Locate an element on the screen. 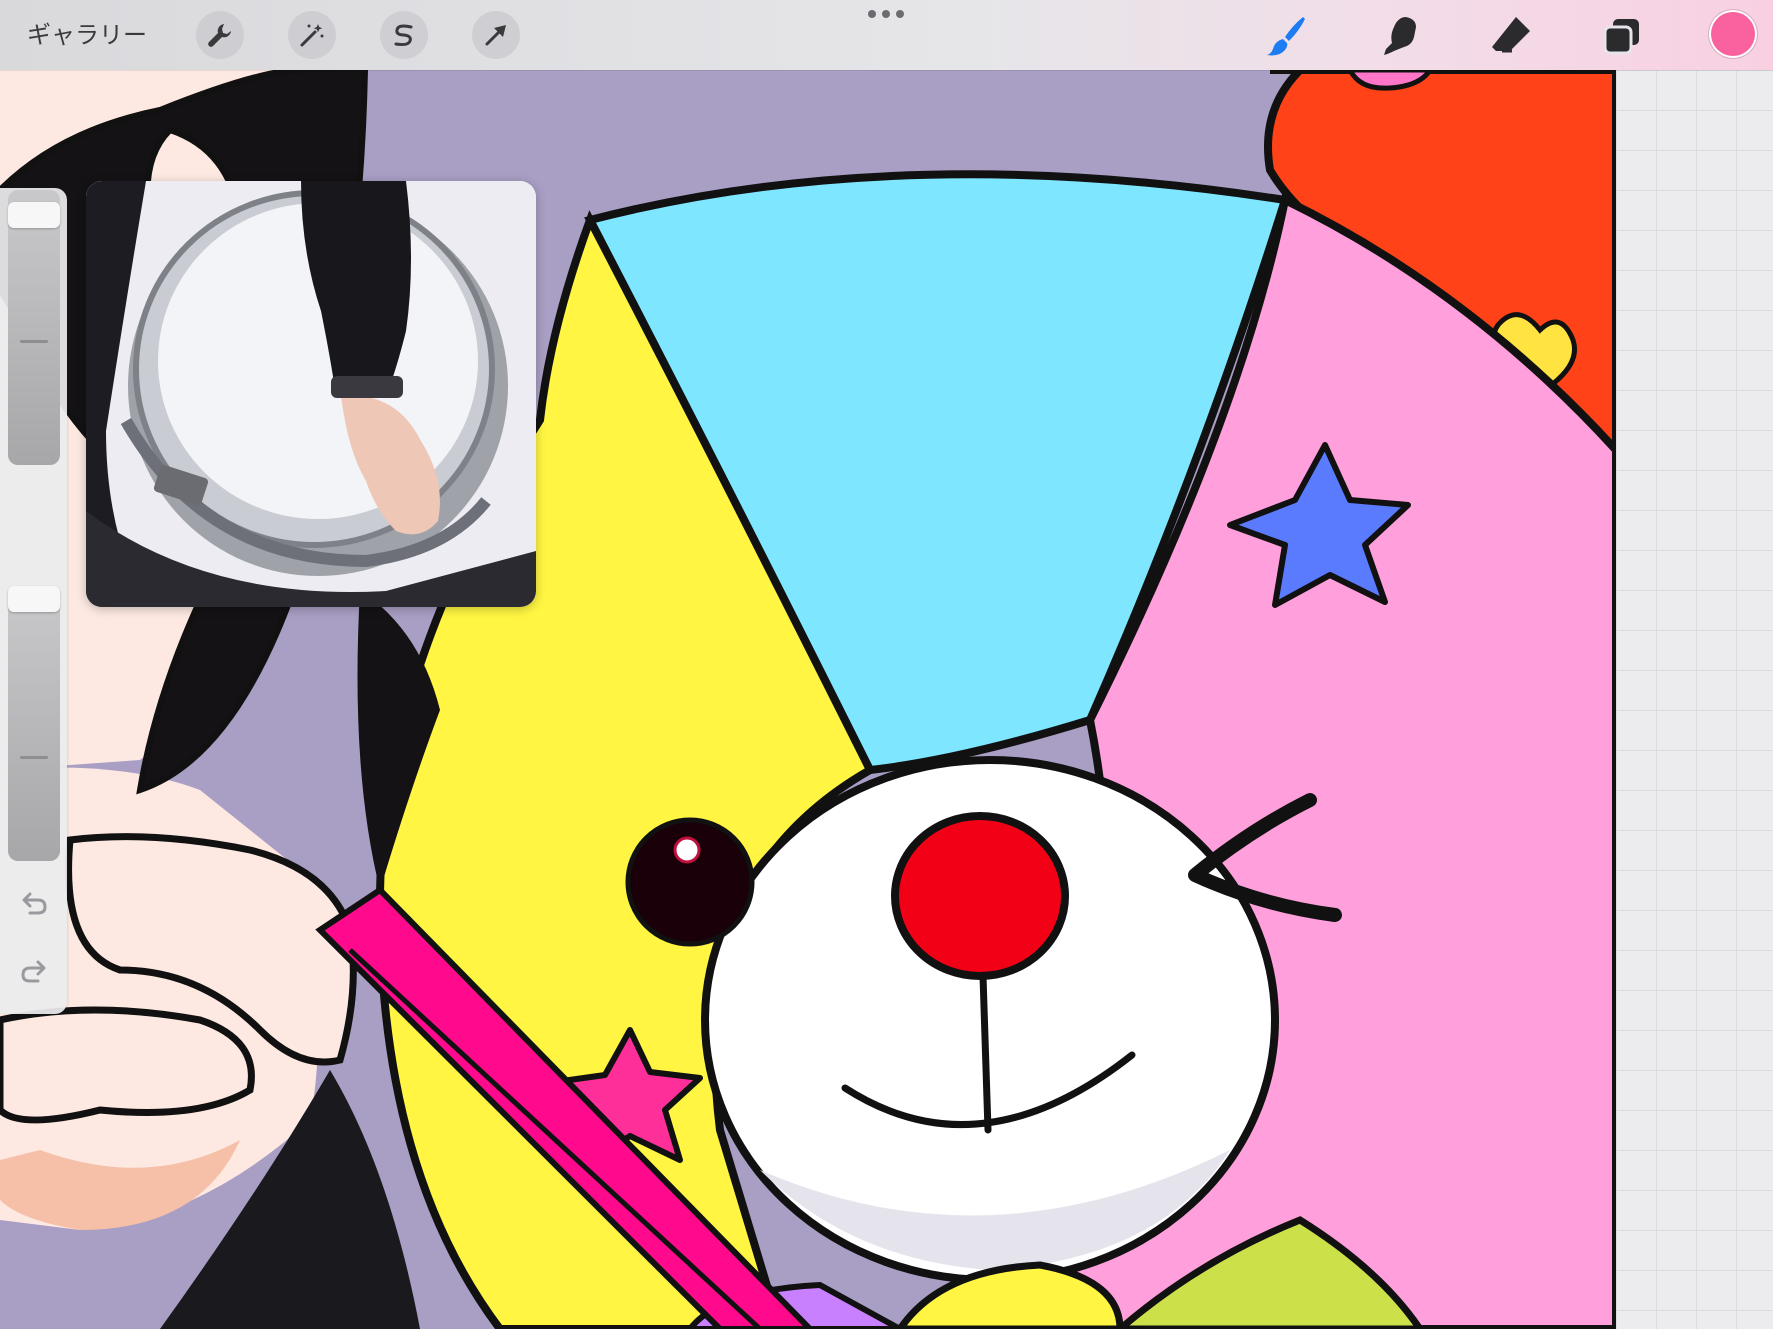  reference-photo is located at coordinates (311, 394).